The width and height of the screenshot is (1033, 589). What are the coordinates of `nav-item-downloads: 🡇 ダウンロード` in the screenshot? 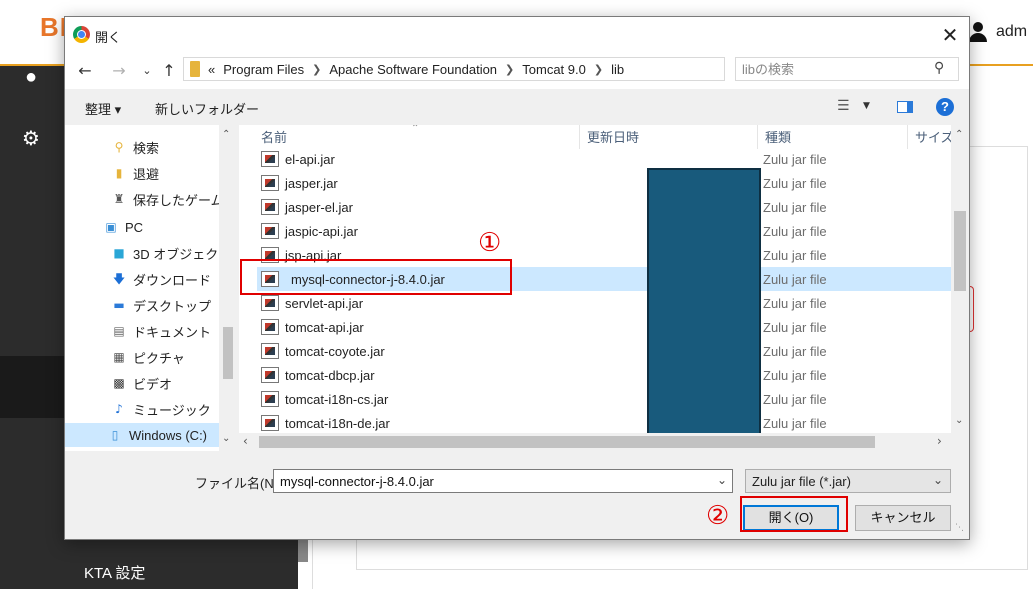 It's located at (161, 279).